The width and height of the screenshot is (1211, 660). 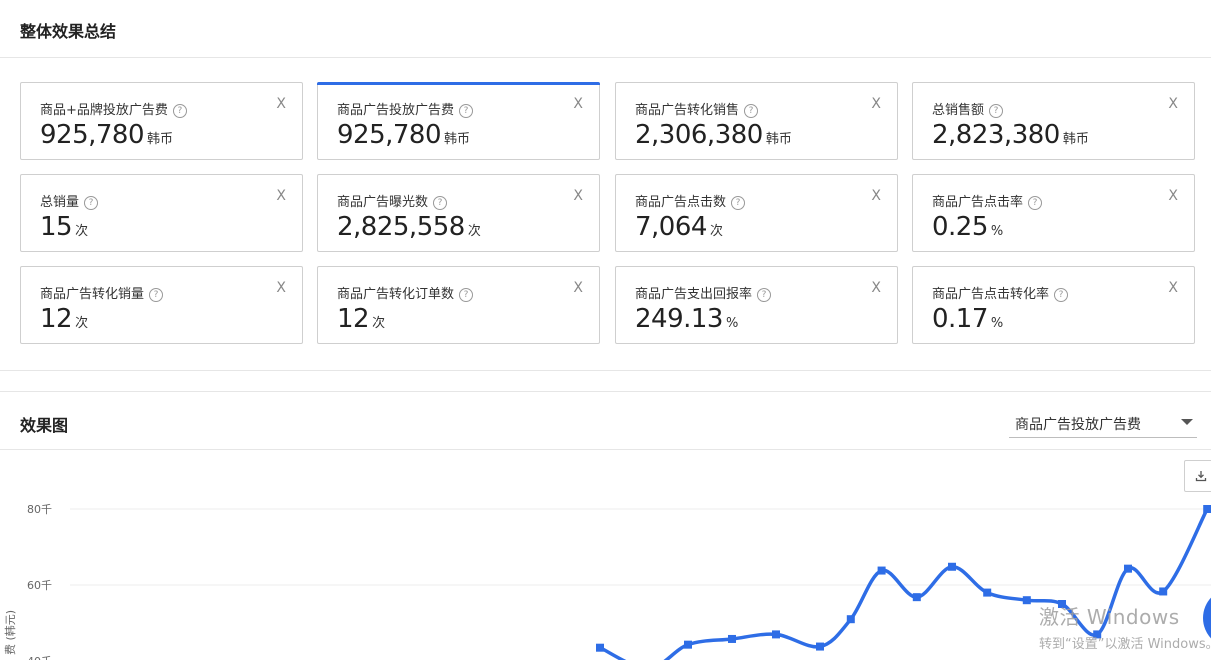 I want to click on metric-card: 总销量? X 15 次, so click(x=161, y=213).